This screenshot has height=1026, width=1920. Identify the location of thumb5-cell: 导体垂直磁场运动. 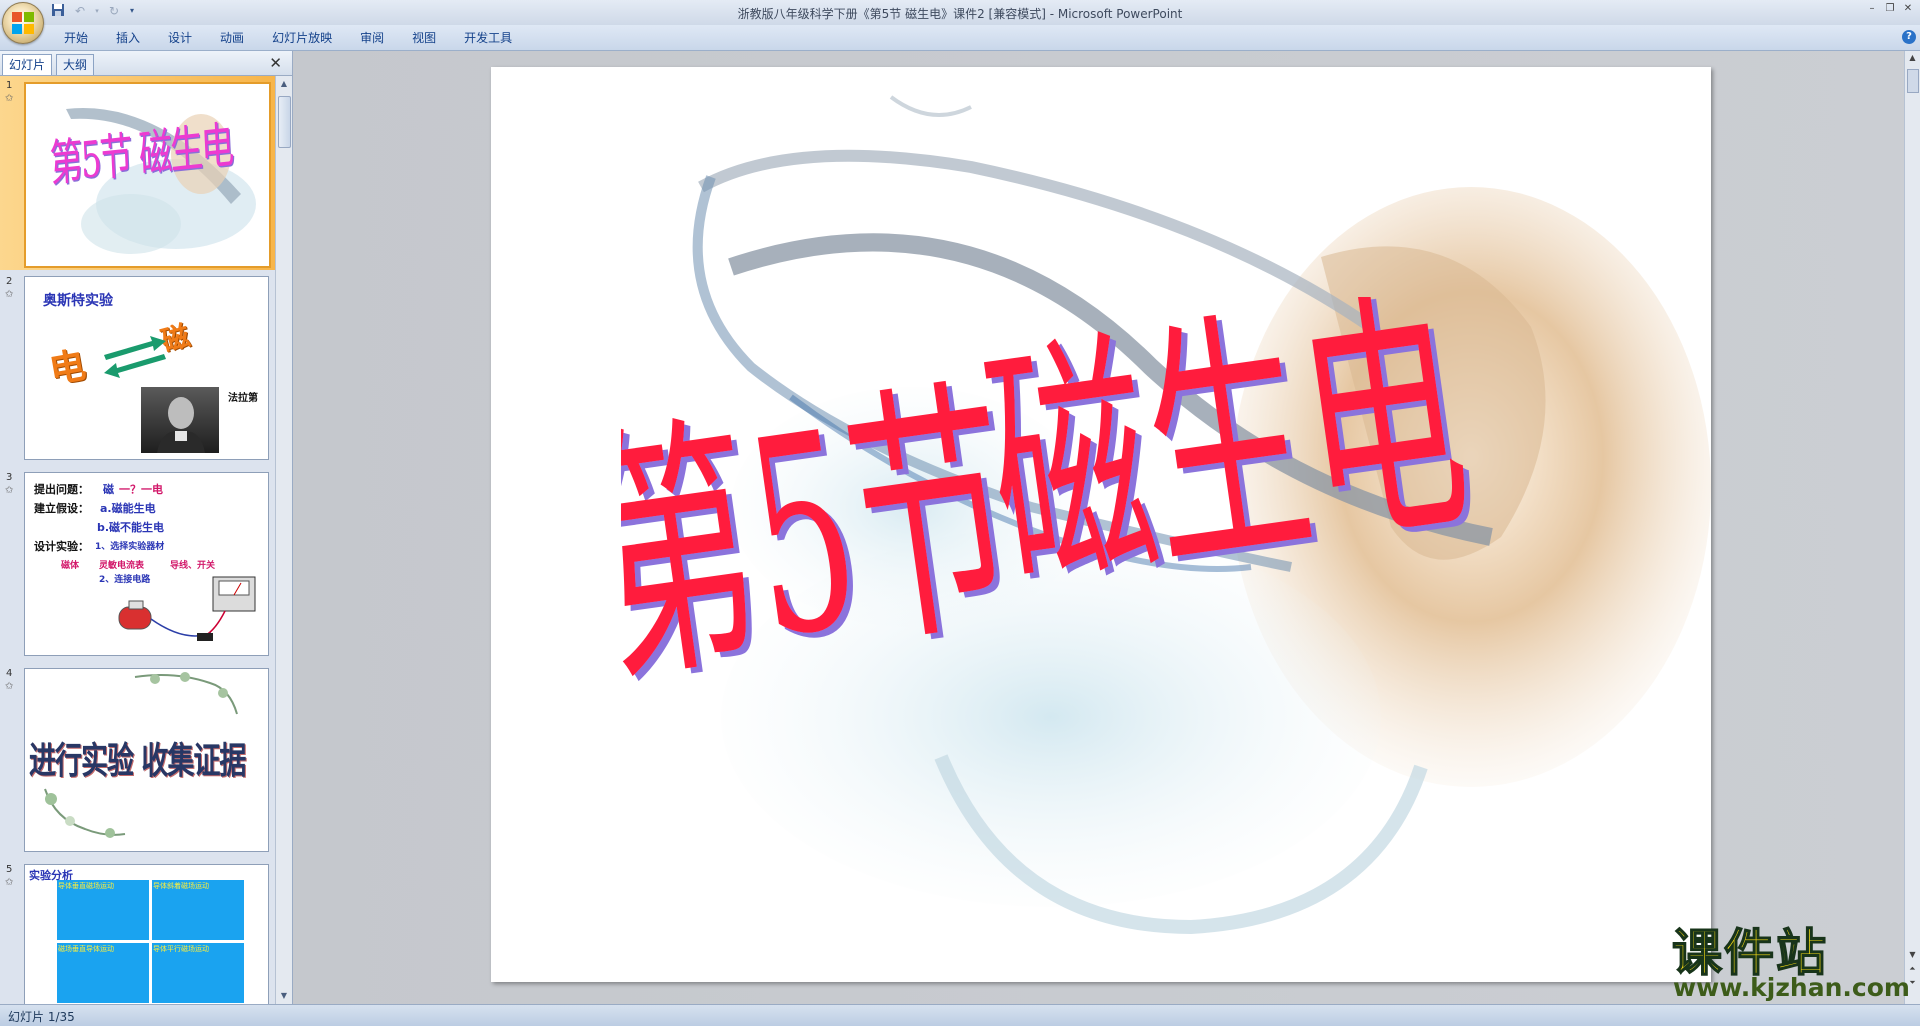
(103, 910).